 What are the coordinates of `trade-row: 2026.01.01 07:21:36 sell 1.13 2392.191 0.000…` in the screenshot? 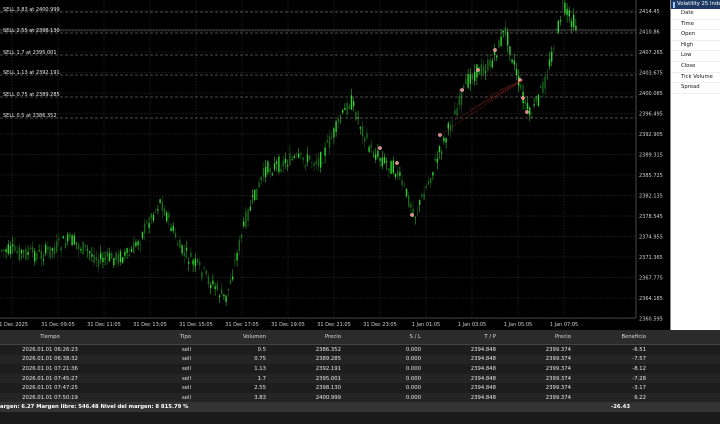 It's located at (360, 369).